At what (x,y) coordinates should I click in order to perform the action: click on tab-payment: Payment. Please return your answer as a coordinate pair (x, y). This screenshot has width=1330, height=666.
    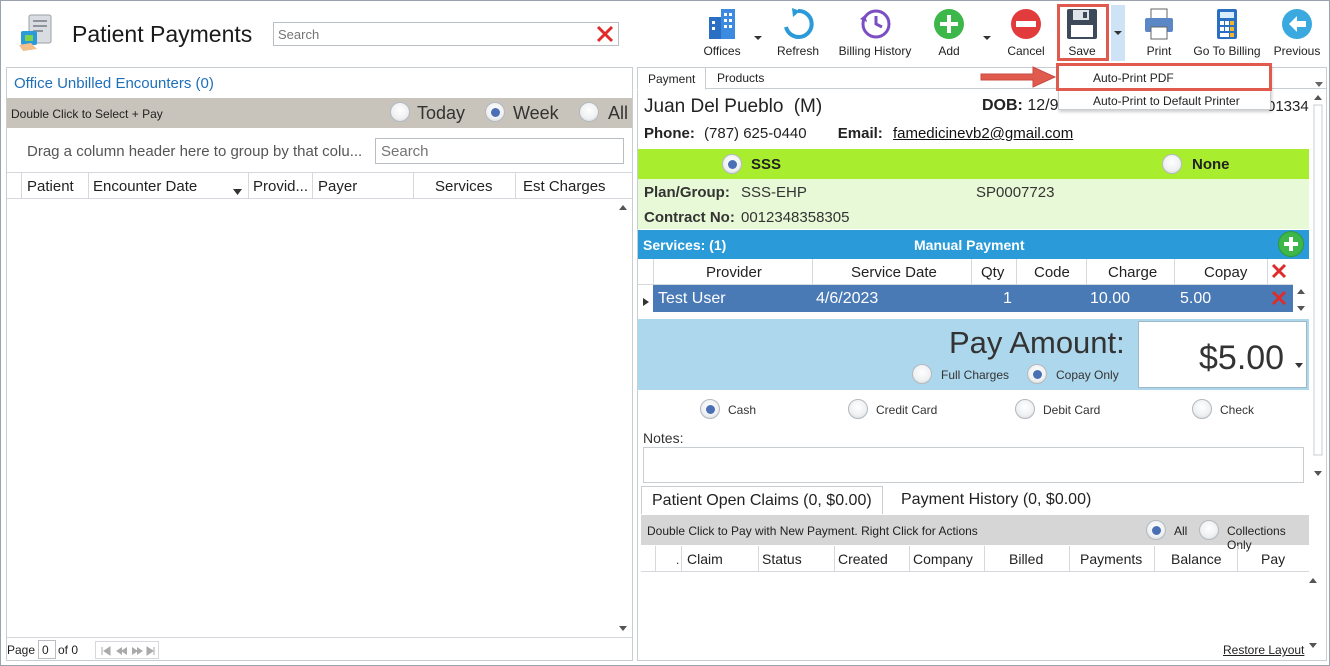
    Looking at the image, I should click on (672, 78).